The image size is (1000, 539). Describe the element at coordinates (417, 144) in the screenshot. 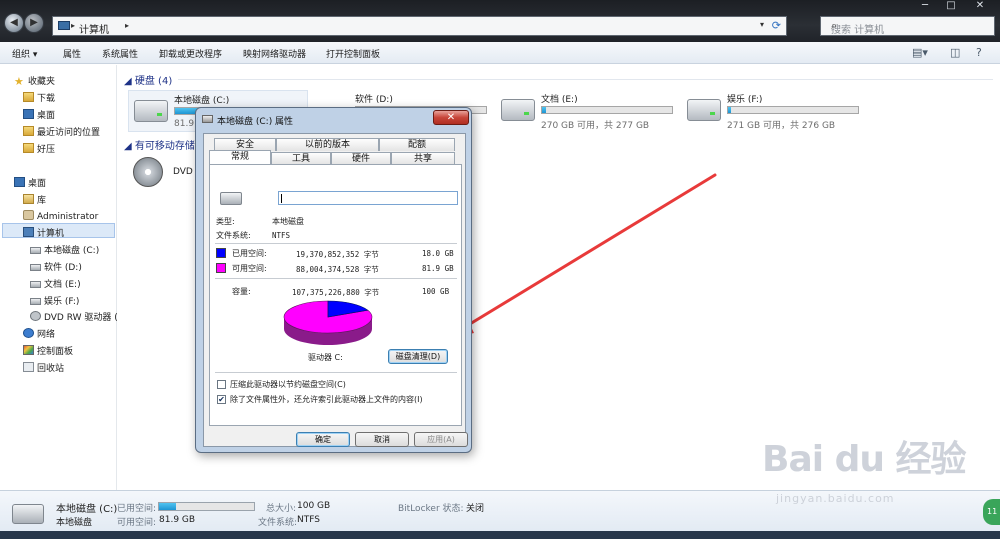

I see `tab-quota: 配额` at that location.